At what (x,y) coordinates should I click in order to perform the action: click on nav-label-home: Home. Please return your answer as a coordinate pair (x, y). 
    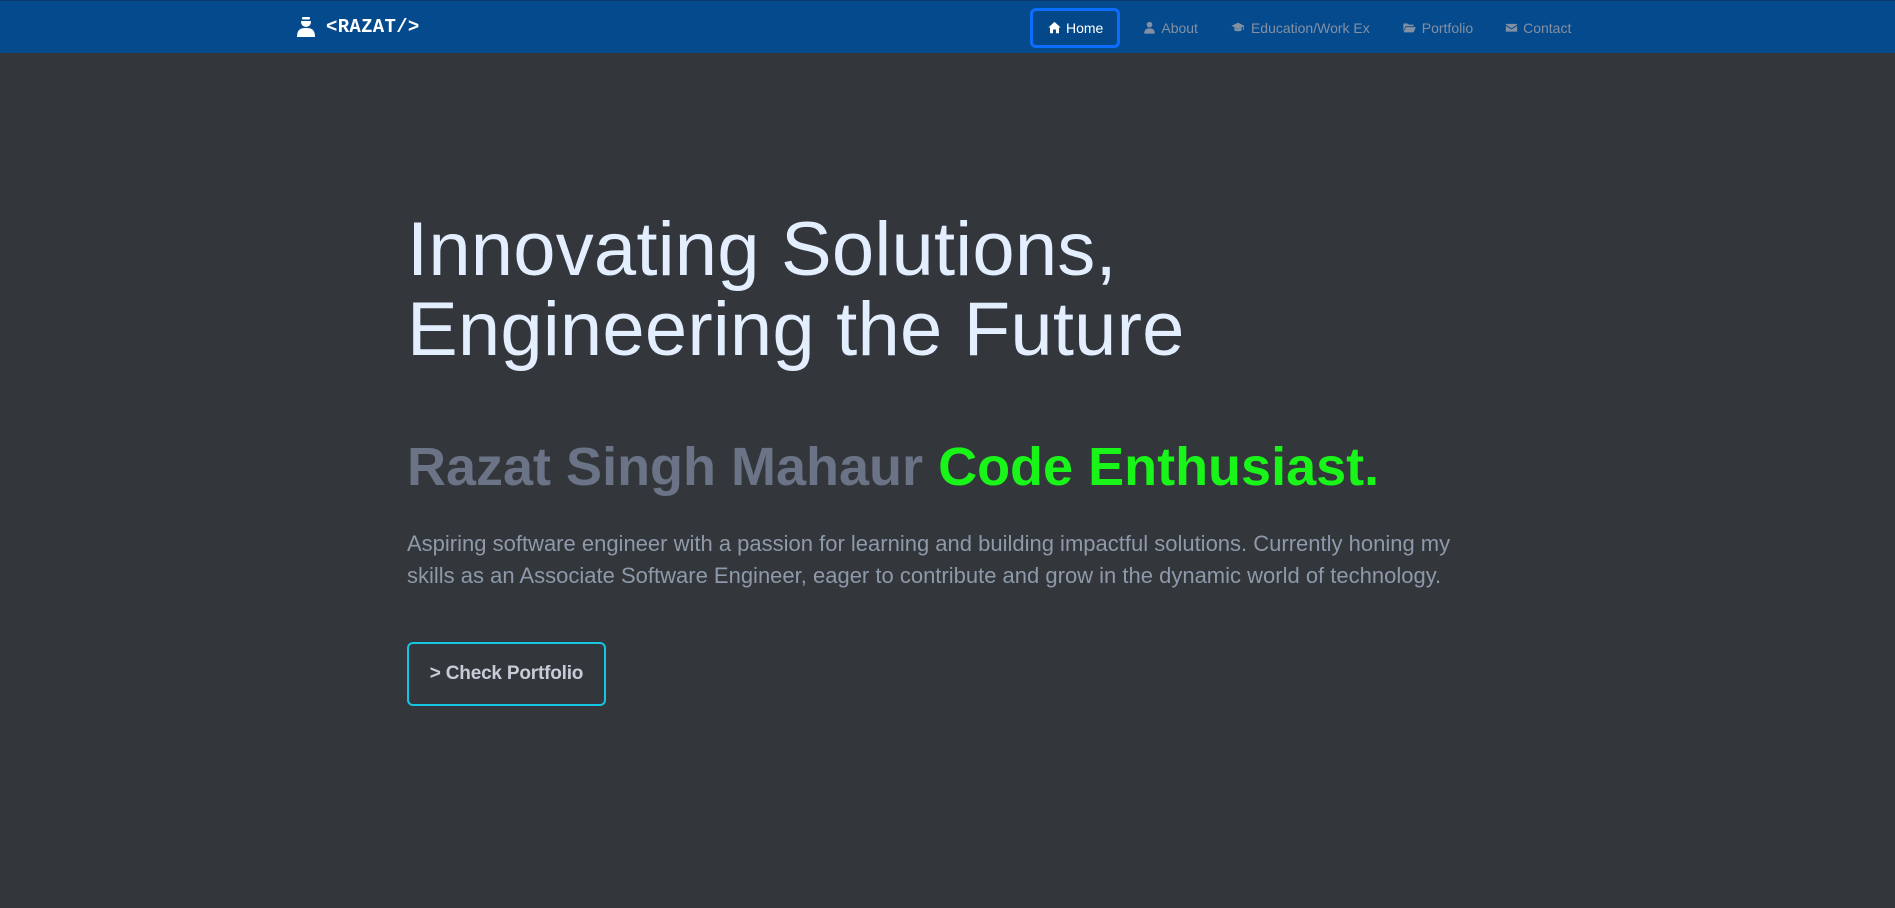
    Looking at the image, I should click on (1085, 27).